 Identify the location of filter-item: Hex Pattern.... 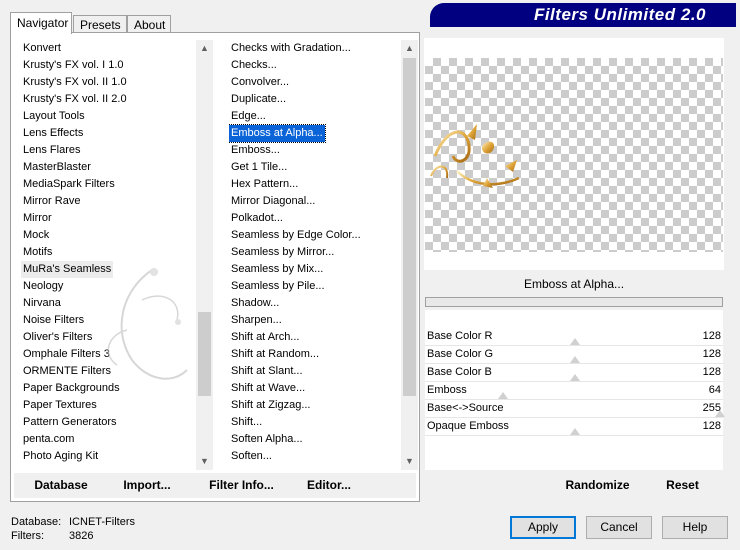
(264, 184).